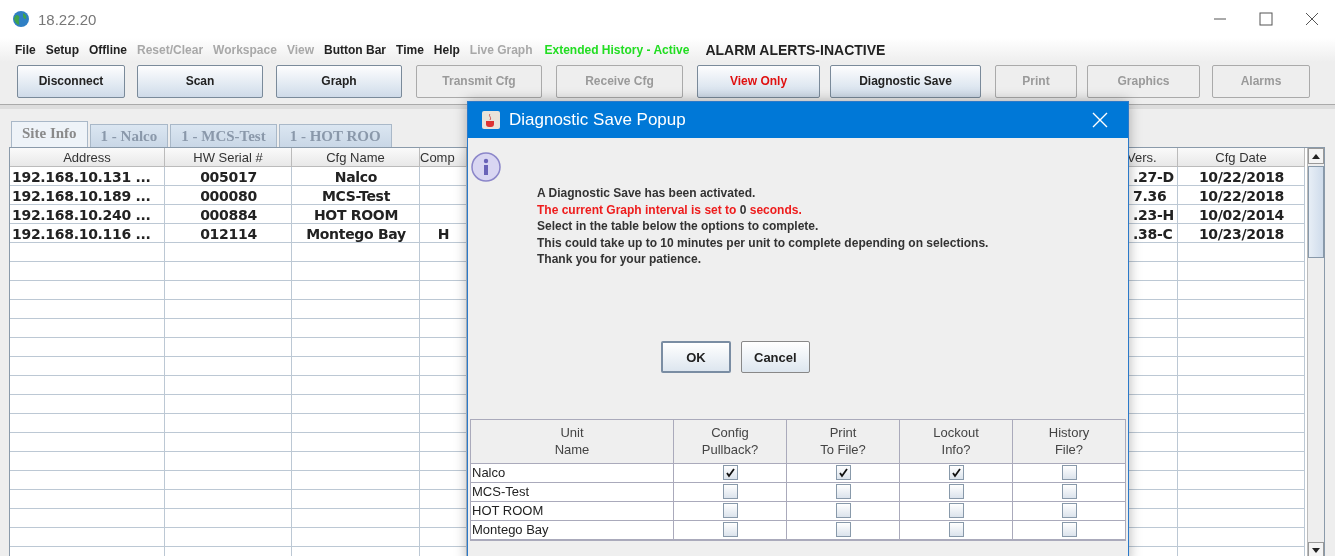 The height and width of the screenshot is (556, 1335). What do you see at coordinates (25, 50) in the screenshot?
I see `menu-item: File` at bounding box center [25, 50].